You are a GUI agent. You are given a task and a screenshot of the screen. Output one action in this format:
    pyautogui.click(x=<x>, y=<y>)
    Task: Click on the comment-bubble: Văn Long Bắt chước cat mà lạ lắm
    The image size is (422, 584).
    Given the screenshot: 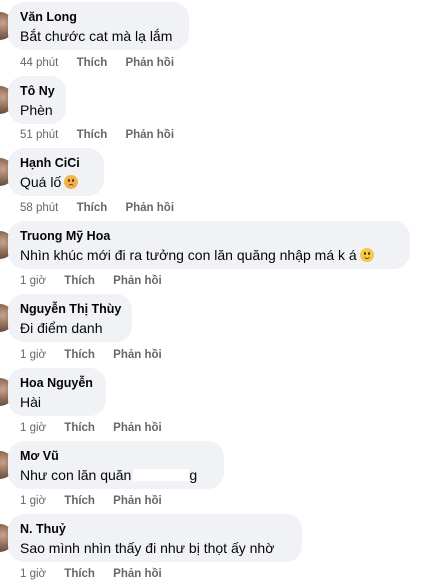 What is the action you would take?
    pyautogui.click(x=98, y=26)
    